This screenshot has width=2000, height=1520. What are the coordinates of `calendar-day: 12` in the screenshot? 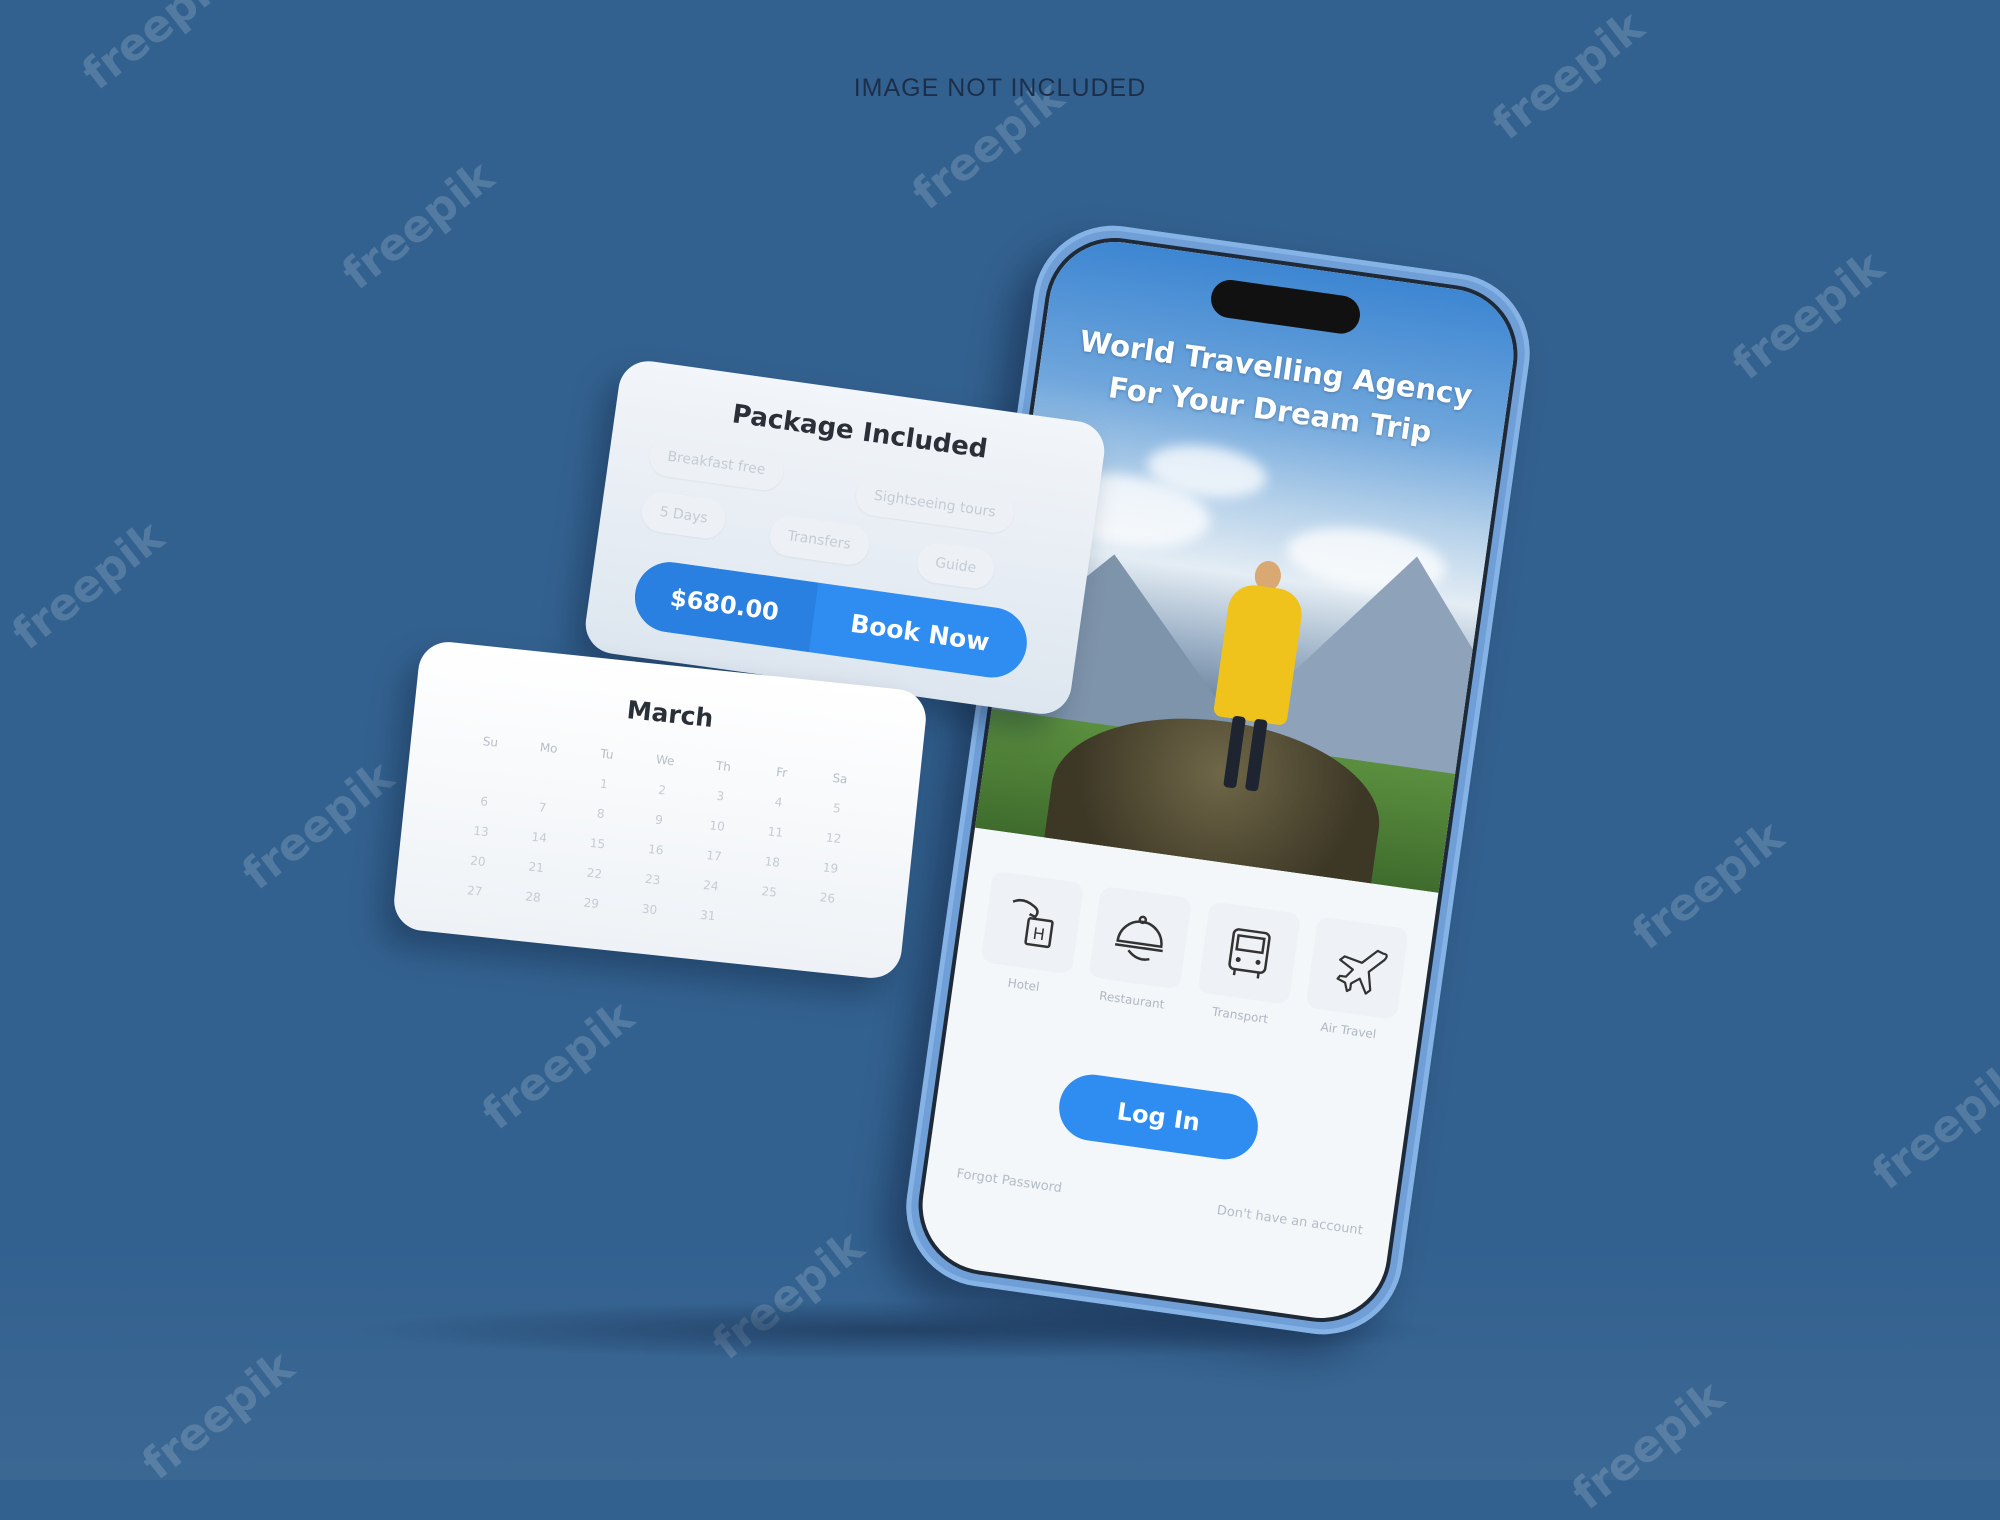 It's located at (834, 838).